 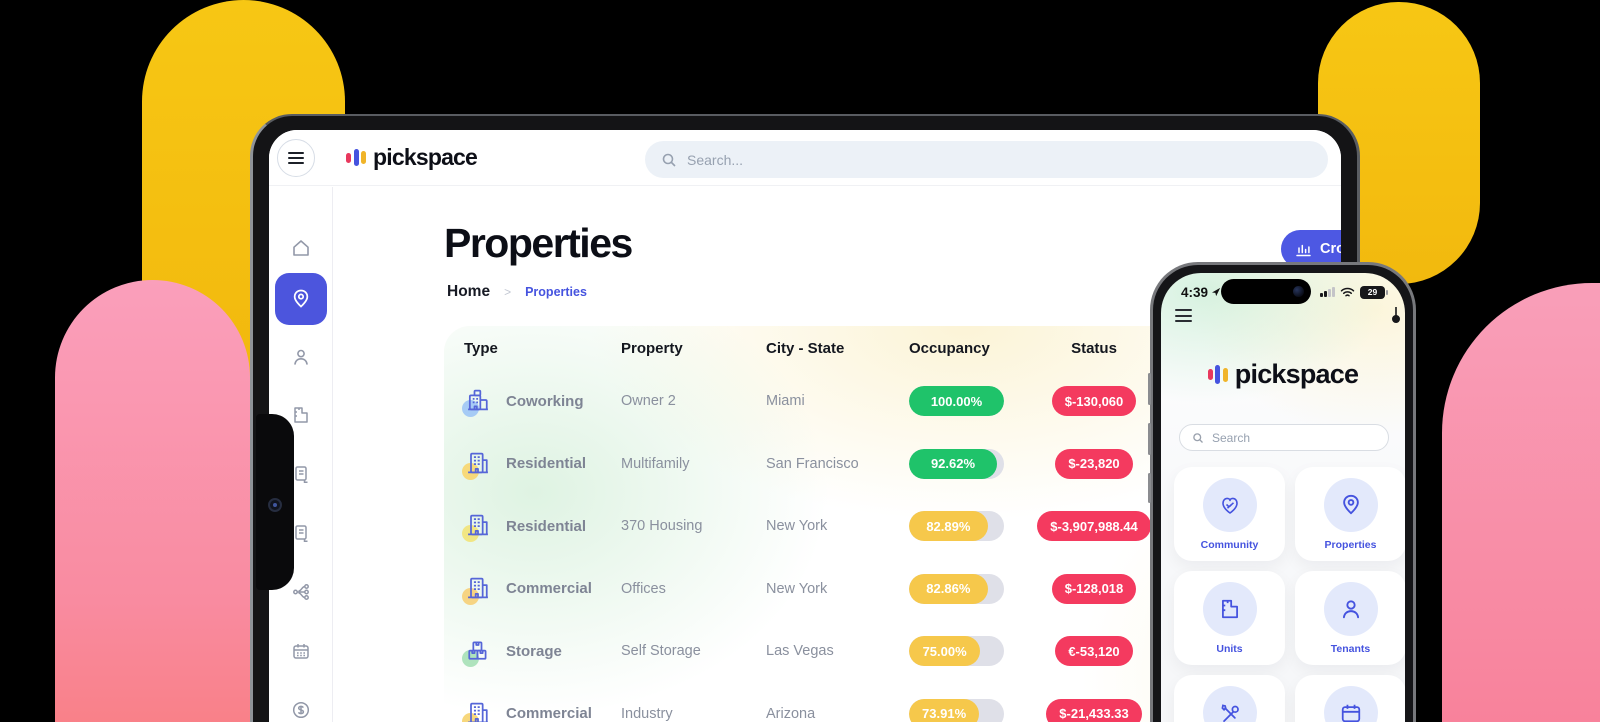 I want to click on battery-percent: 29, so click(x=1372, y=291).